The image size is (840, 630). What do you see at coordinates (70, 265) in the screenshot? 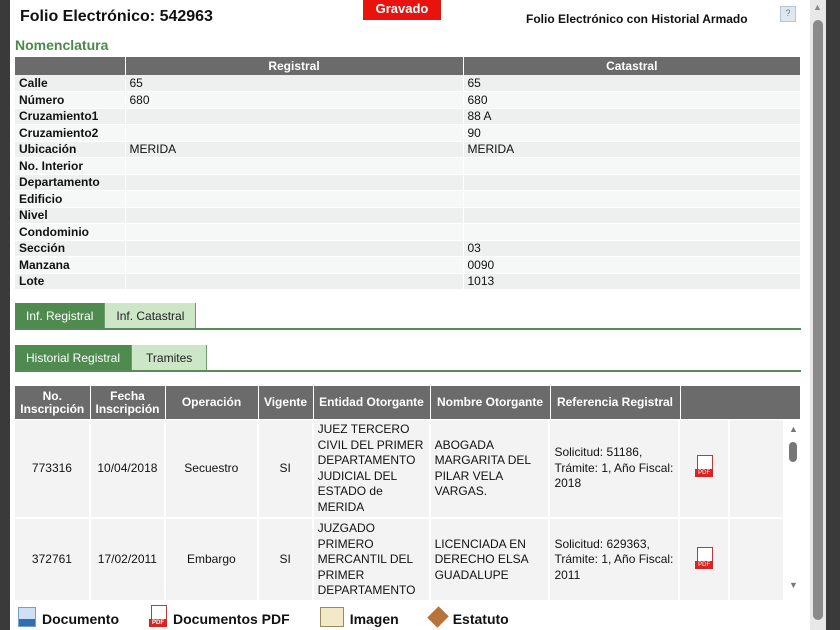
I see `field-label: Manzana` at bounding box center [70, 265].